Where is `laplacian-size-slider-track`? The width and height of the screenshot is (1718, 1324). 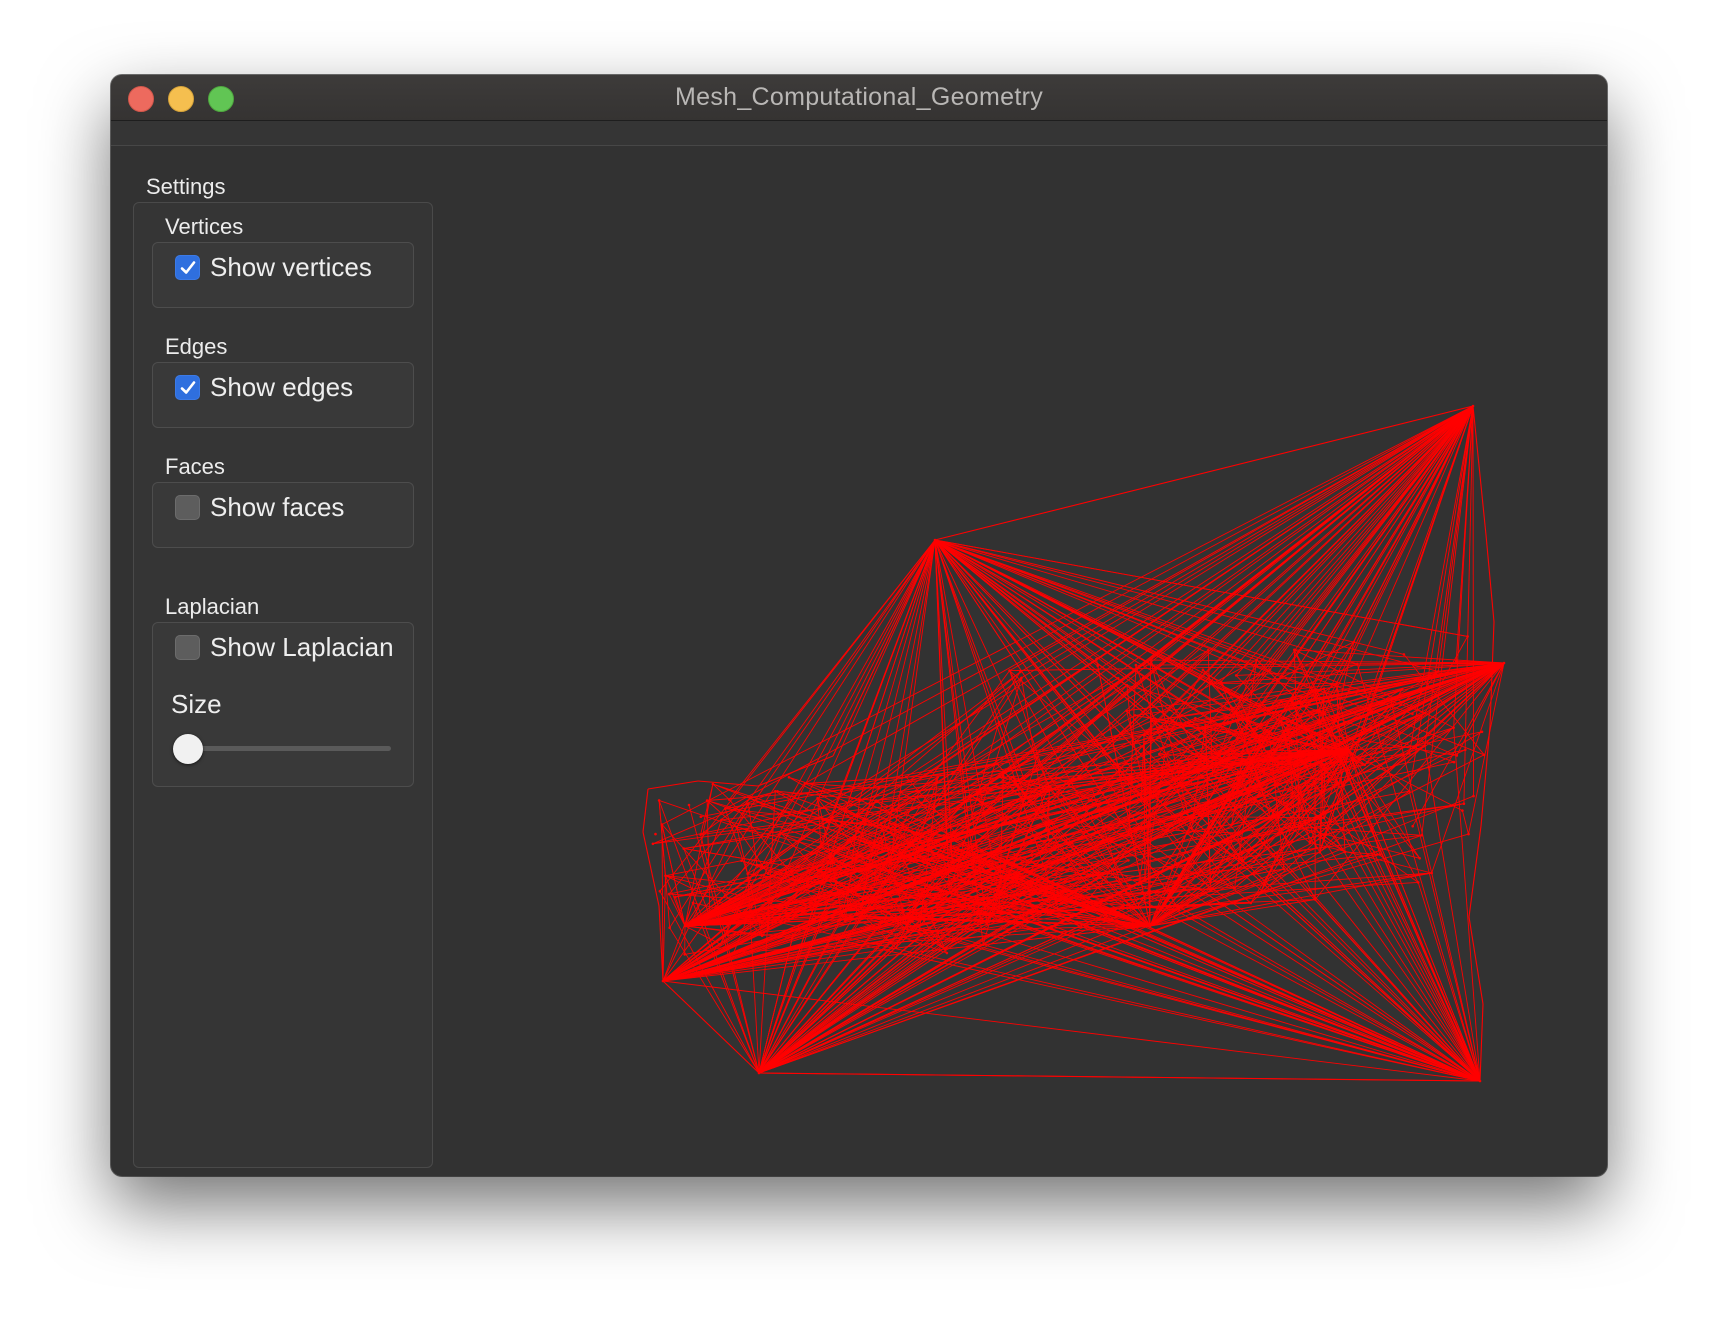
laplacian-size-slider-track is located at coordinates (287, 748).